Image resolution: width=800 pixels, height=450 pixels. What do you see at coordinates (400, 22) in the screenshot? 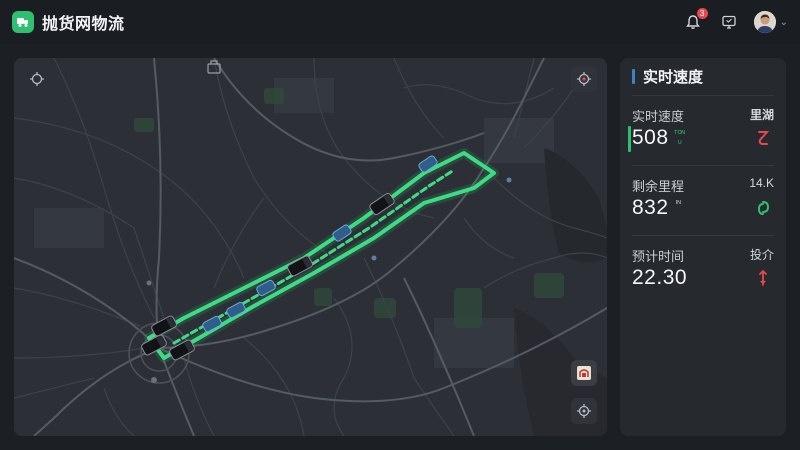
I see `top-bar: 抛货网物流 3 ⌄` at bounding box center [400, 22].